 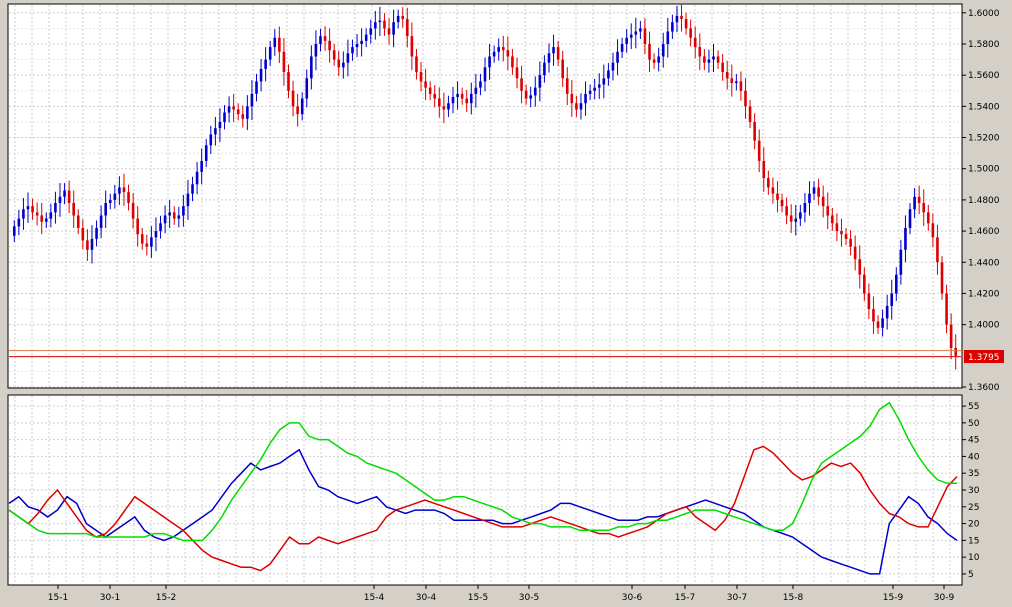 I want to click on y-tick-label: 1.5200, so click(x=984, y=139).